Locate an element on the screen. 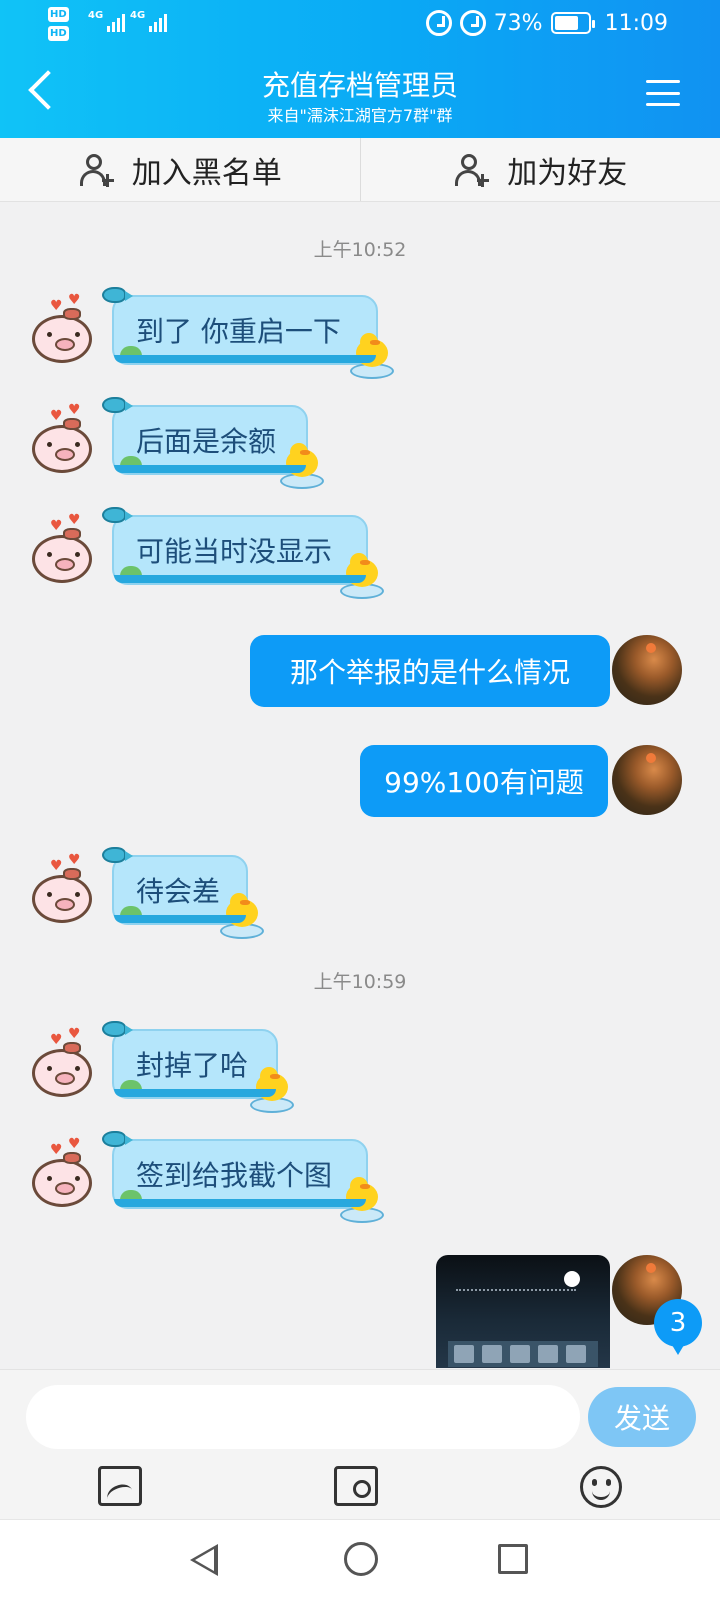  nav-back-icon is located at coordinates (204, 1560).